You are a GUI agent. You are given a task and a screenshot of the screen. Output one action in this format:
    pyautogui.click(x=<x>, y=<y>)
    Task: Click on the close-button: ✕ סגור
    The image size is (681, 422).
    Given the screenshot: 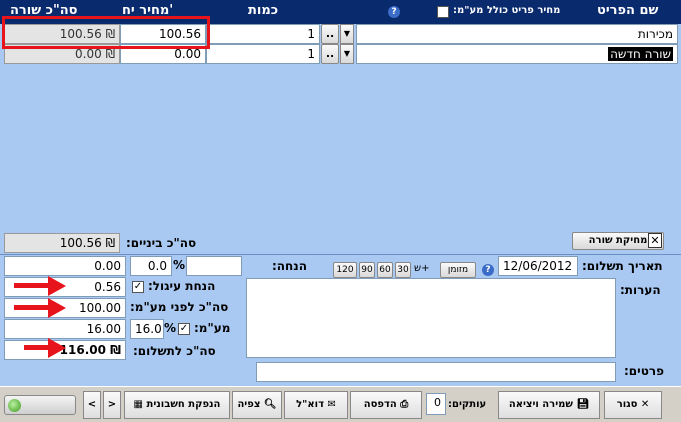 What is the action you would take?
    pyautogui.click(x=633, y=405)
    